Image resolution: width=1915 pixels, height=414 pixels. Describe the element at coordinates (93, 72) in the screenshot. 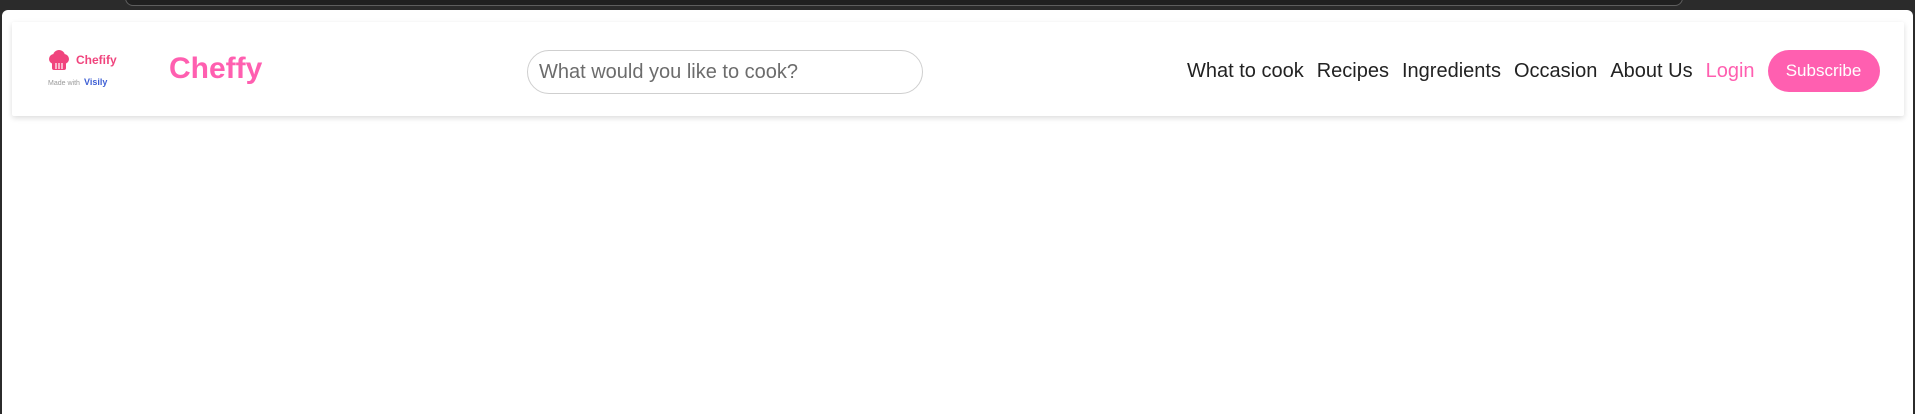

I see `made-with-visily-badge: Chefify Made with Visily` at that location.